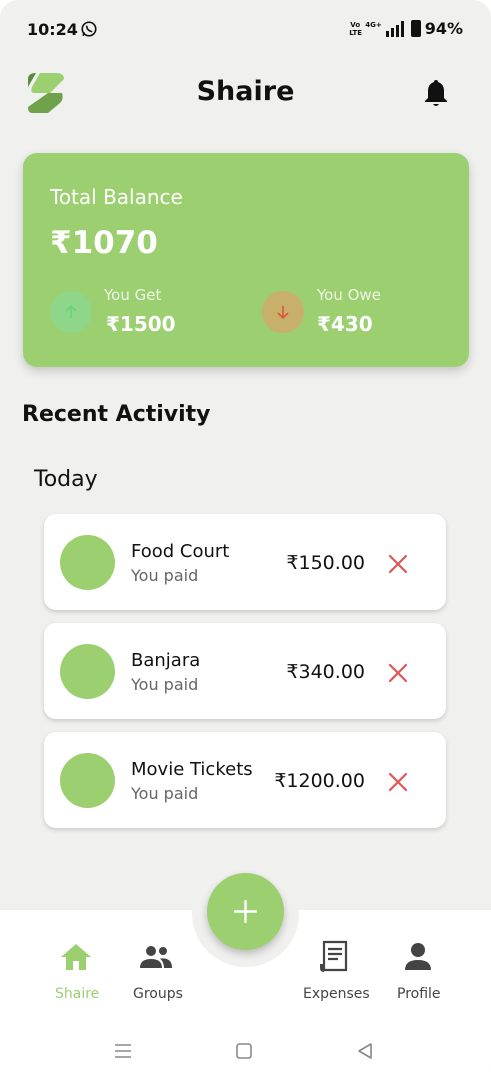  I want to click on nav-item-expenses: Expenses, so click(336, 965).